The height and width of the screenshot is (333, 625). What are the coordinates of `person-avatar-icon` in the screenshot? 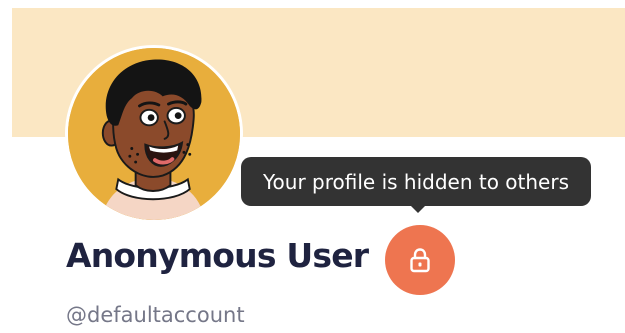 It's located at (154, 134).